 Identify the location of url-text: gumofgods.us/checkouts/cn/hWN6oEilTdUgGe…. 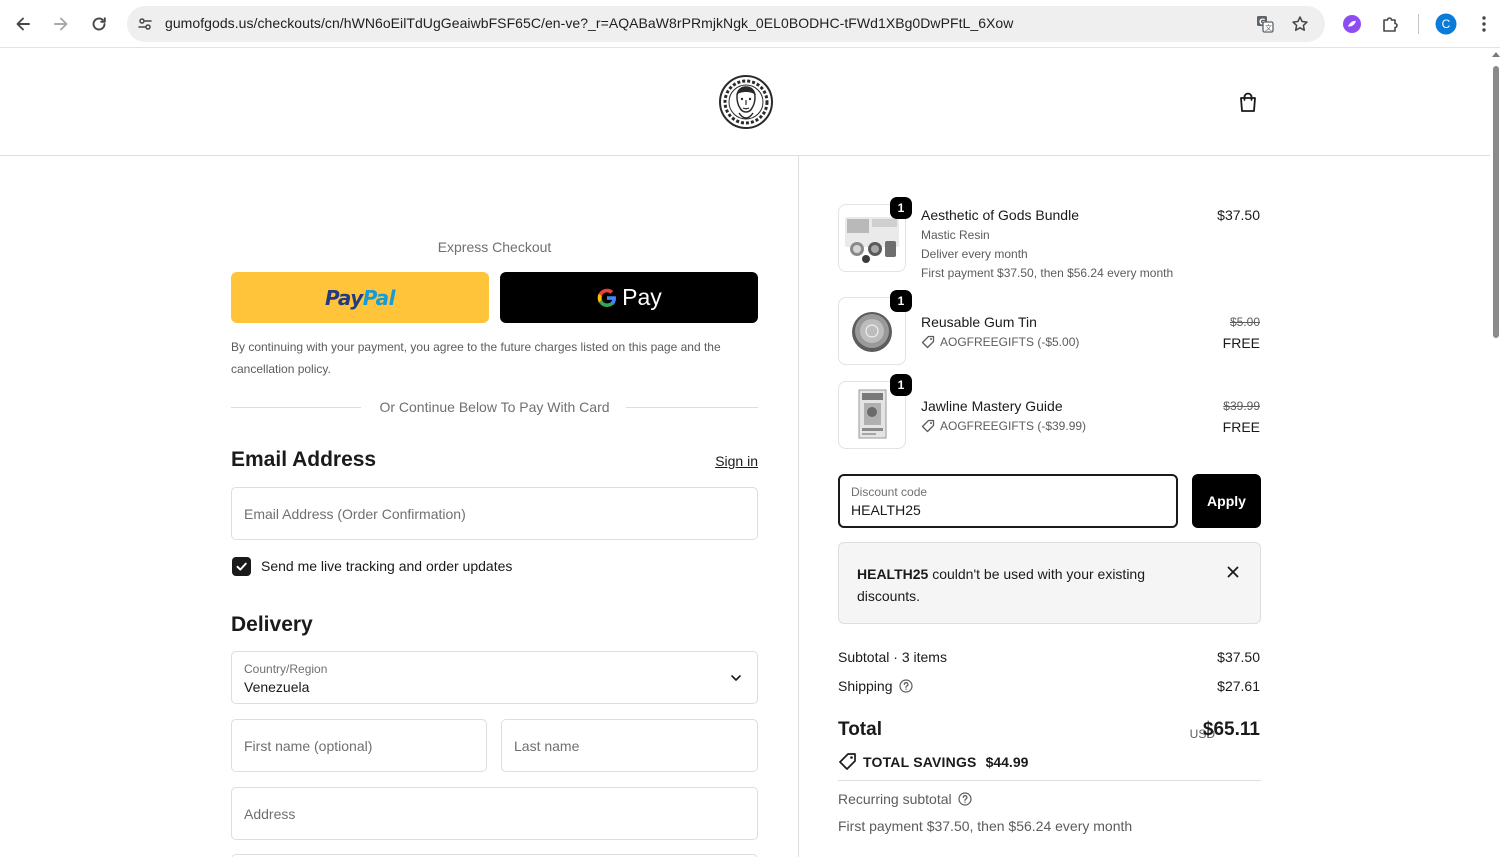
(589, 23).